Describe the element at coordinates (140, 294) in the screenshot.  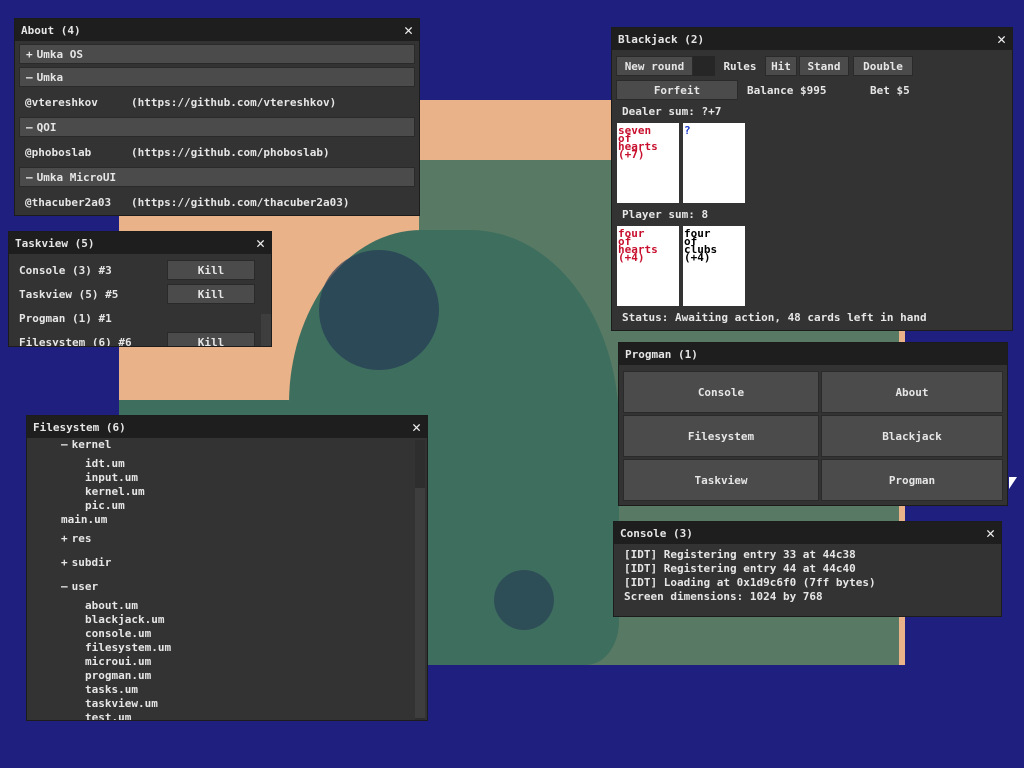
I see `task-row: Taskview (5) #5 Kill` at that location.